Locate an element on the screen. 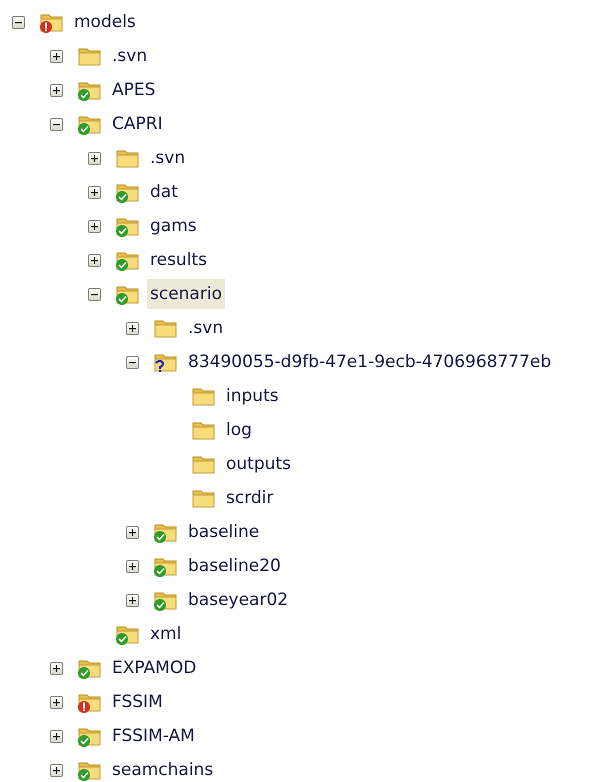  tree-item: FSSIM is located at coordinates (137, 702).